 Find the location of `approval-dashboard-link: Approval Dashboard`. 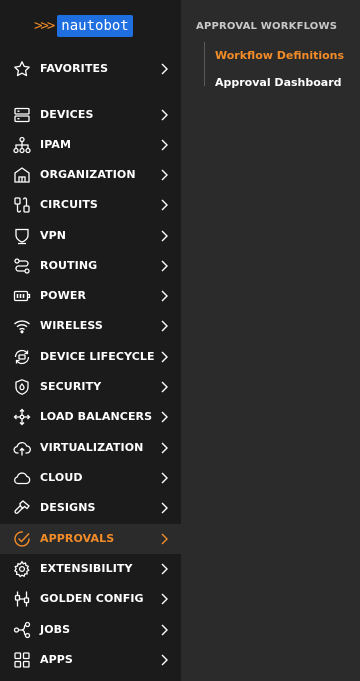

approval-dashboard-link: Approval Dashboard is located at coordinates (278, 82).